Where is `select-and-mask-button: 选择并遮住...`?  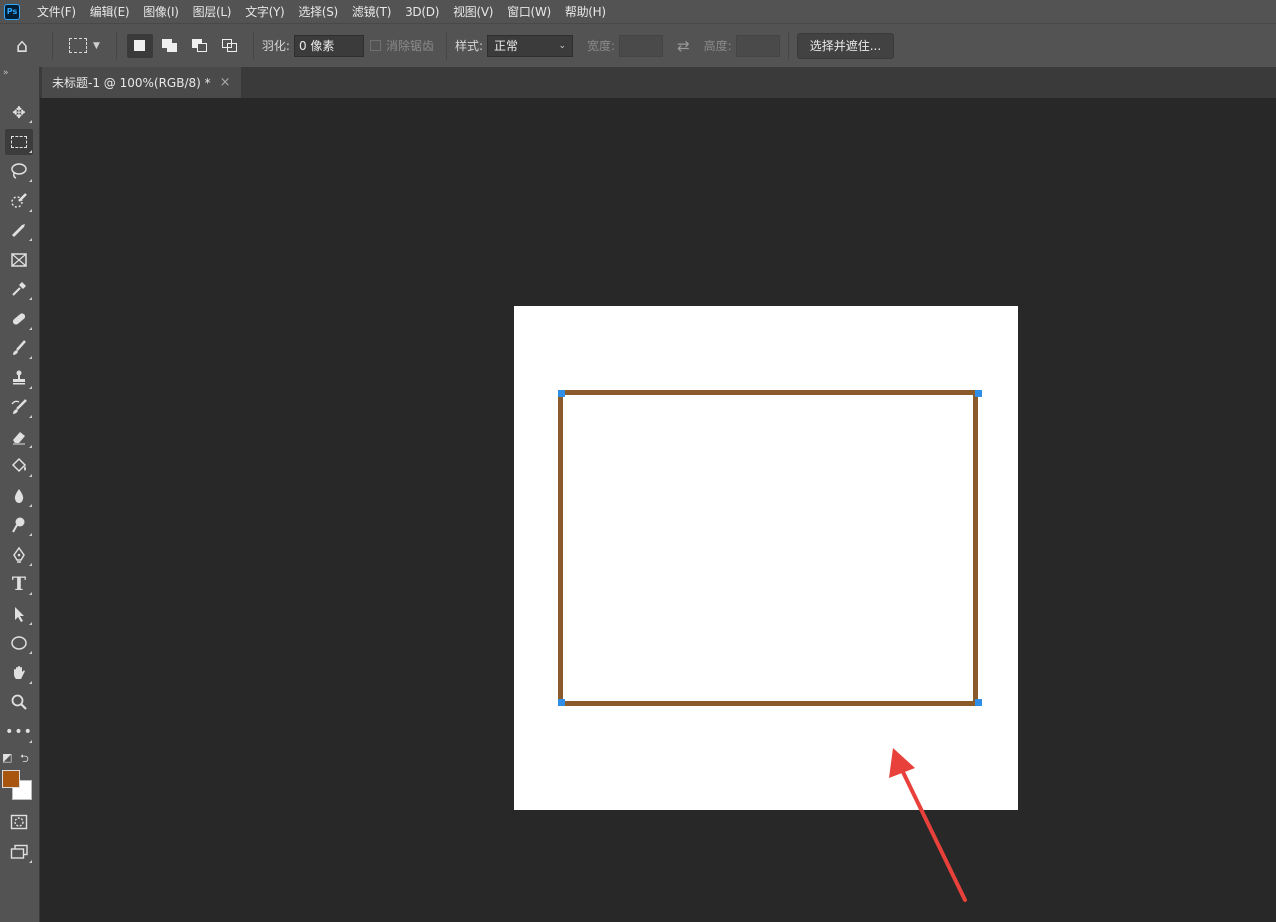 select-and-mask-button: 选择并遮住... is located at coordinates (845, 45).